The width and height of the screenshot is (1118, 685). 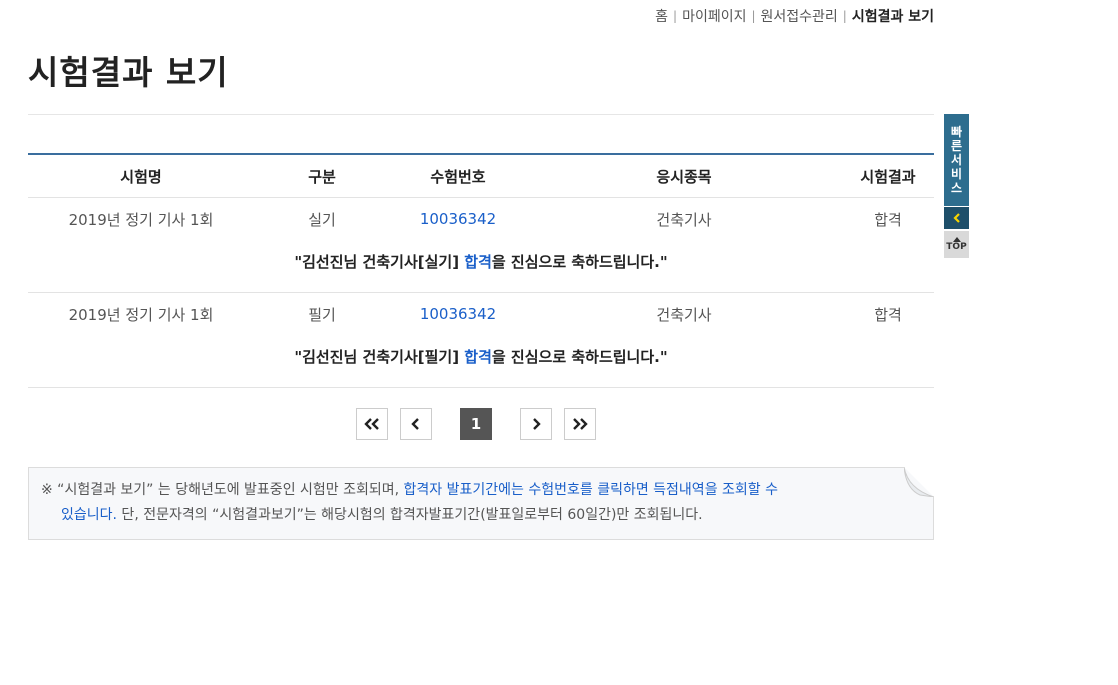 What do you see at coordinates (481, 114) in the screenshot?
I see `title-divider` at bounding box center [481, 114].